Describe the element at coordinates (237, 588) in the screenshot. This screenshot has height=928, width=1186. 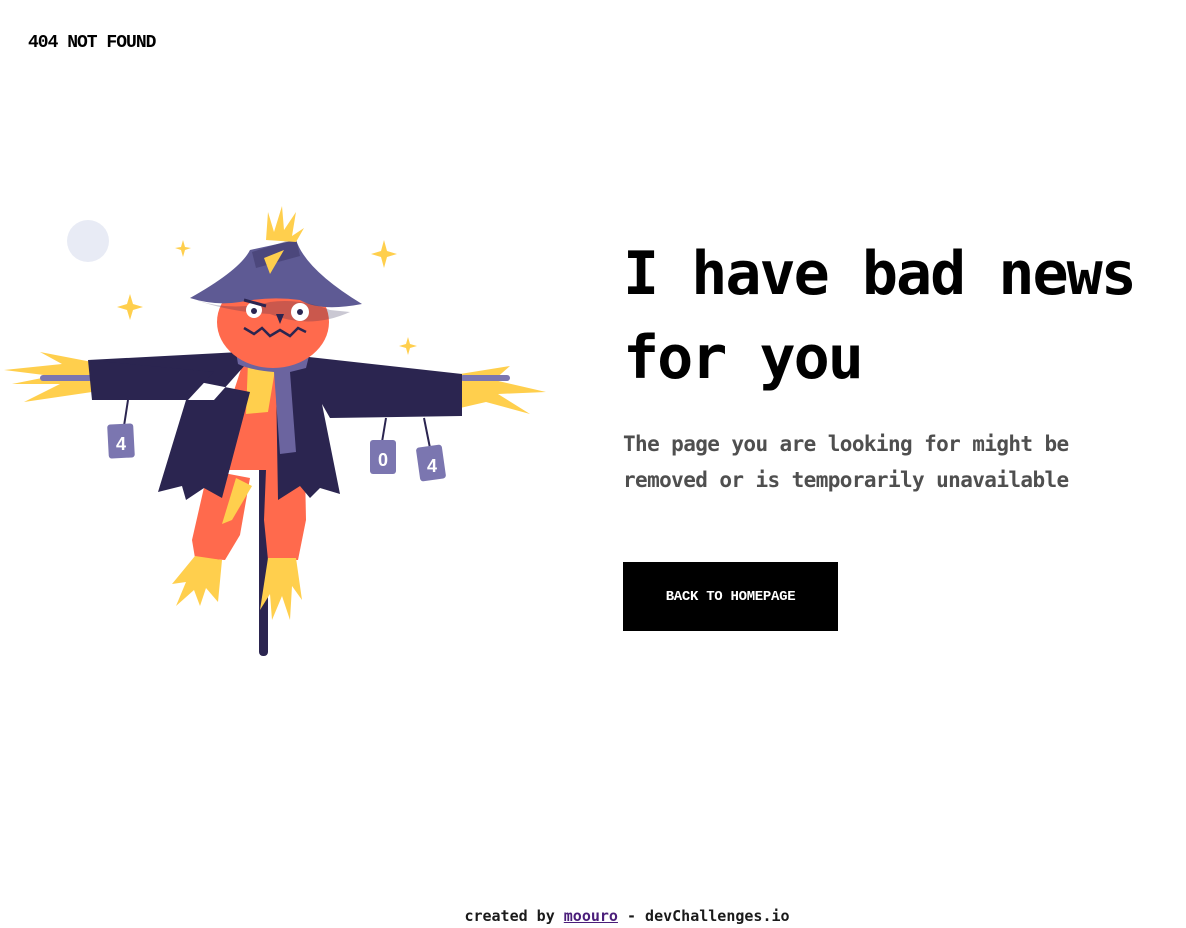
I see `foot-straw` at that location.